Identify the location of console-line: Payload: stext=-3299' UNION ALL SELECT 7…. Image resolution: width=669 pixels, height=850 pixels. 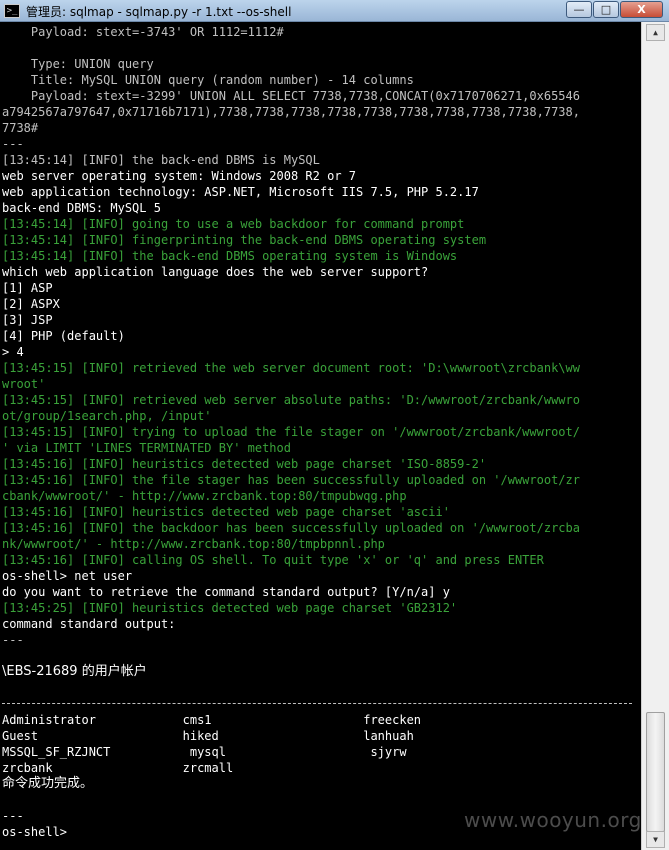
(291, 96).